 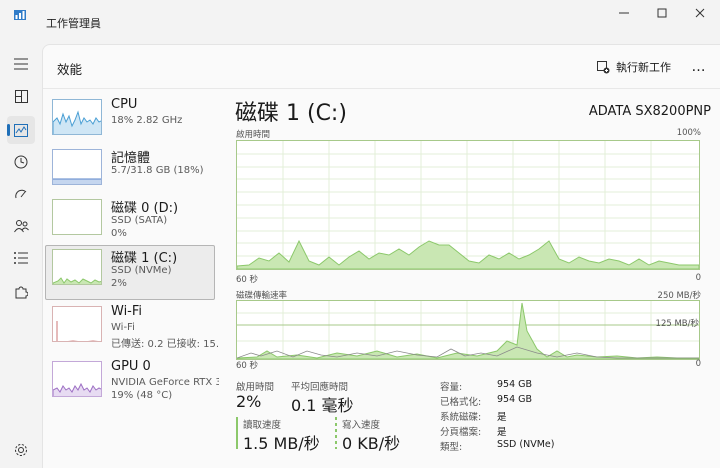 What do you see at coordinates (255, 387) in the screenshot?
I see `active-time-label: 啟用時間` at bounding box center [255, 387].